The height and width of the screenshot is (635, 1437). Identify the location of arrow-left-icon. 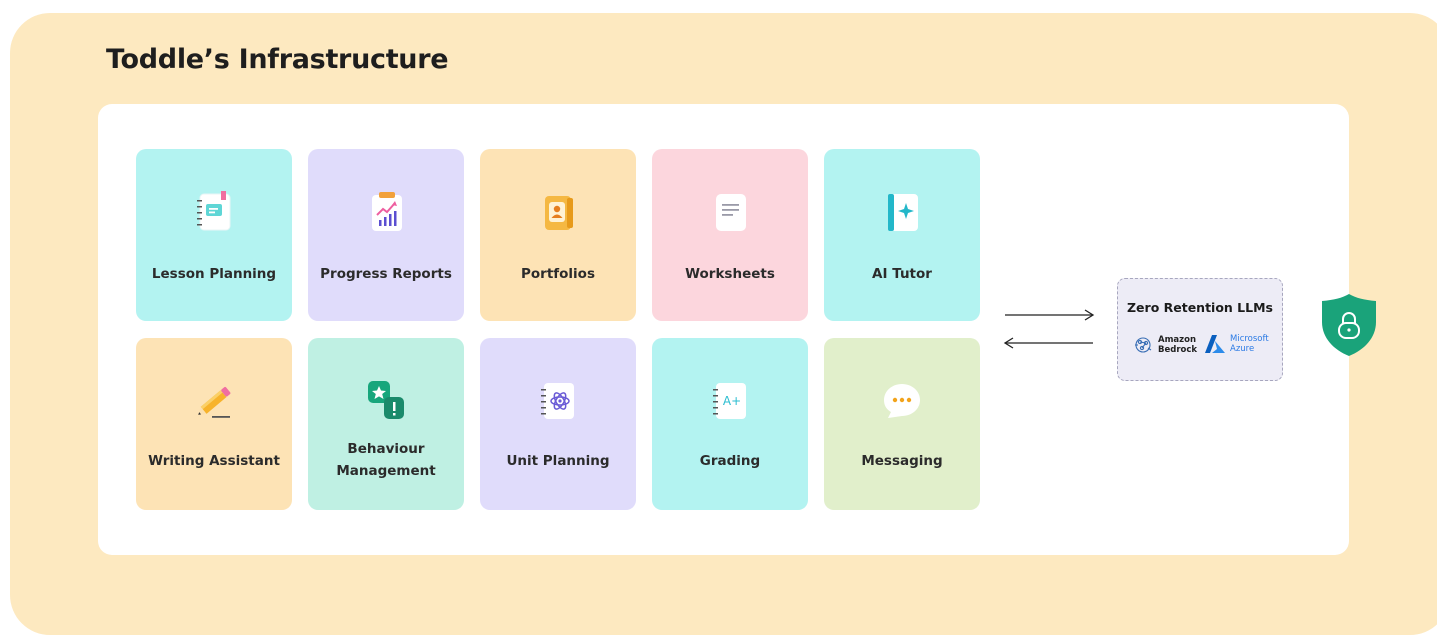
(1048, 343).